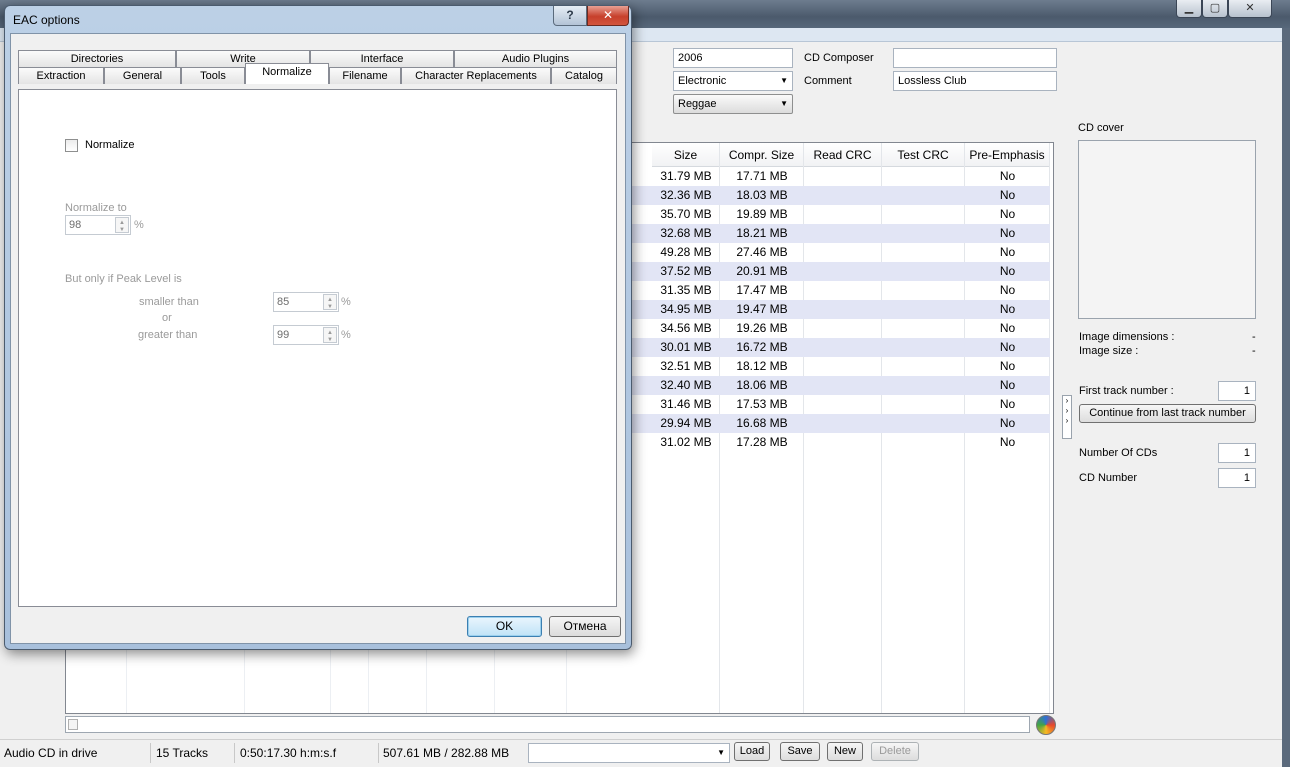  Describe the element at coordinates (686, 347) in the screenshot. I see `table-cell-size: 30.01 MB` at that location.